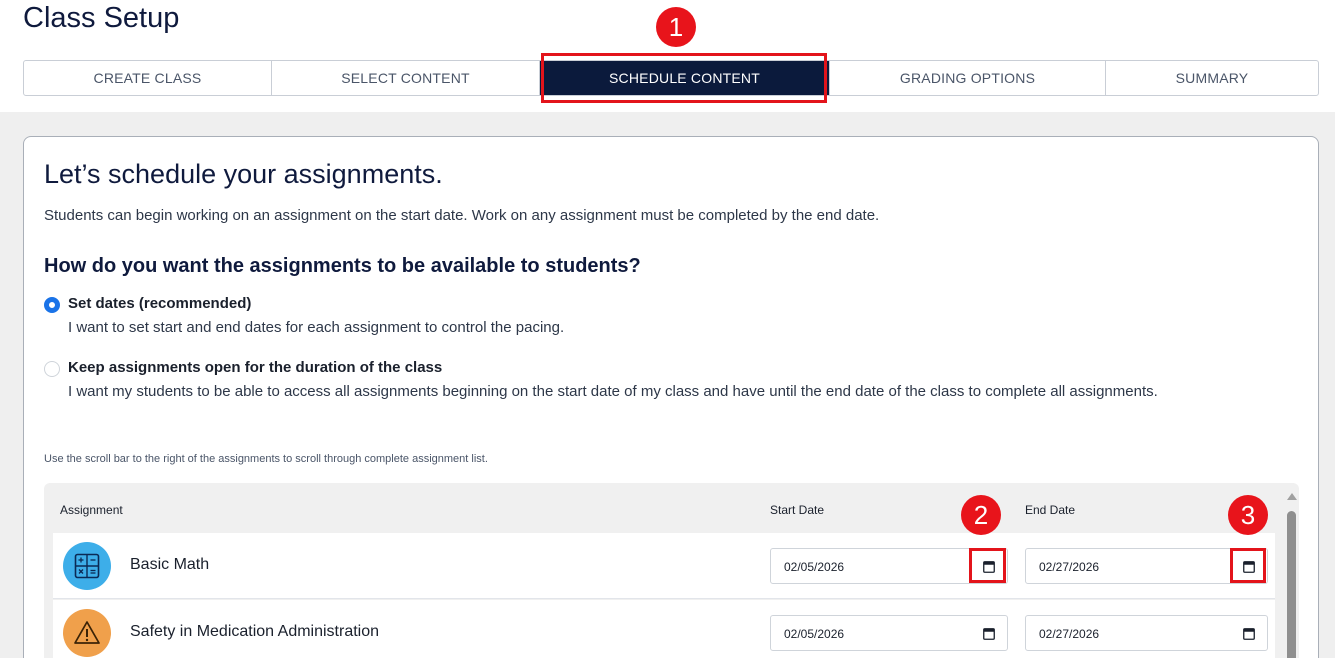 This screenshot has width=1335, height=658. I want to click on step-select-content: SELECT CONTENT, so click(406, 78).